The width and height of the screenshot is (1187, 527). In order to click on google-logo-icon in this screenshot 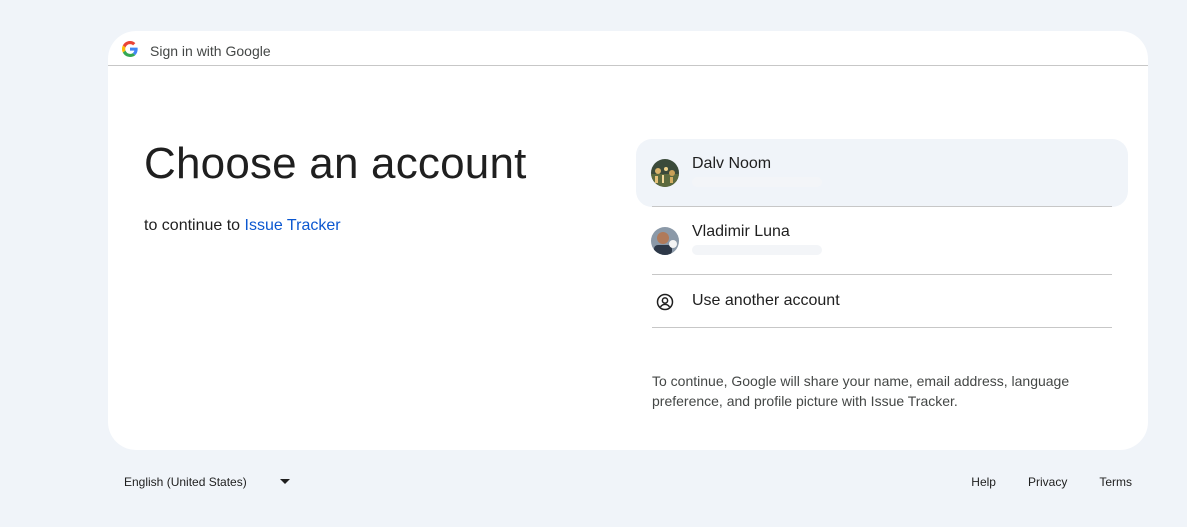, I will do `click(130, 49)`.